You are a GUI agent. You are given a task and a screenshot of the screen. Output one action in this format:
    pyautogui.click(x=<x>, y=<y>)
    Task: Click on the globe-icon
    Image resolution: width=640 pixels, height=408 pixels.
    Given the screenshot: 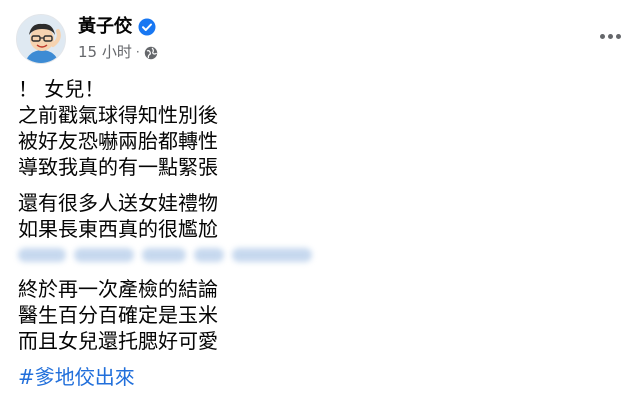 What is the action you would take?
    pyautogui.click(x=151, y=52)
    